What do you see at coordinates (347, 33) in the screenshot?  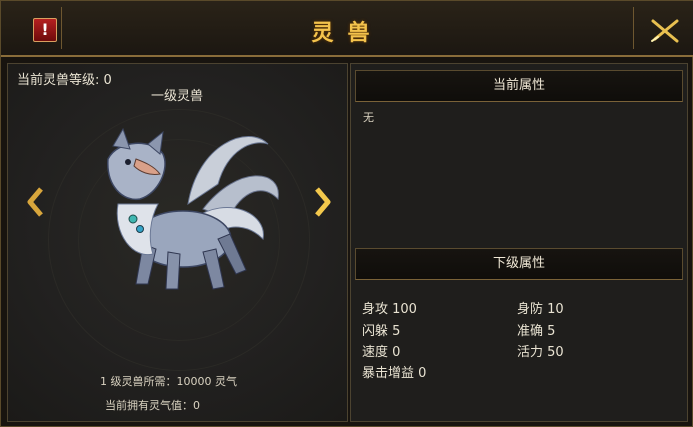 I see `window-title: 灵兽` at bounding box center [347, 33].